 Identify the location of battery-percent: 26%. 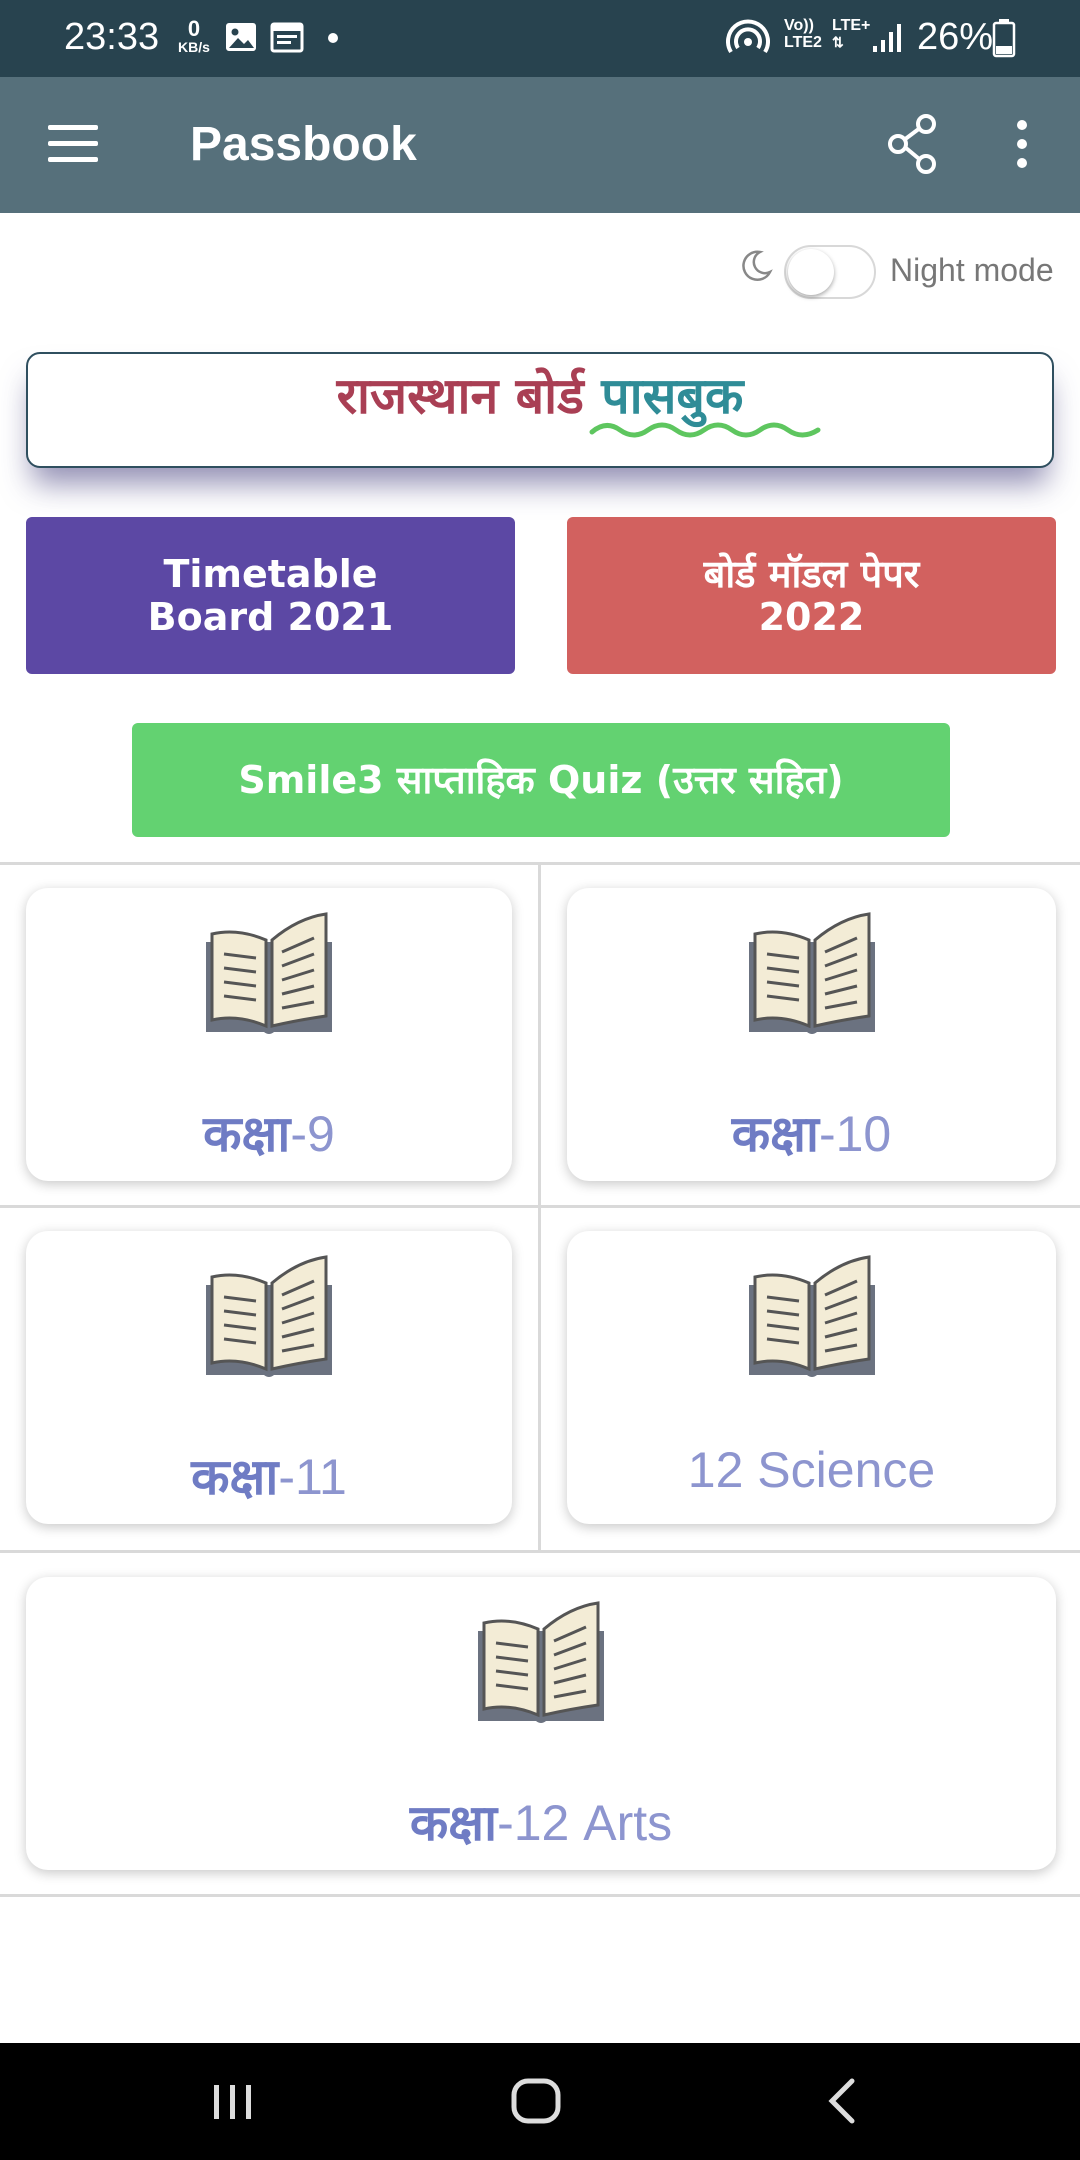
(955, 37).